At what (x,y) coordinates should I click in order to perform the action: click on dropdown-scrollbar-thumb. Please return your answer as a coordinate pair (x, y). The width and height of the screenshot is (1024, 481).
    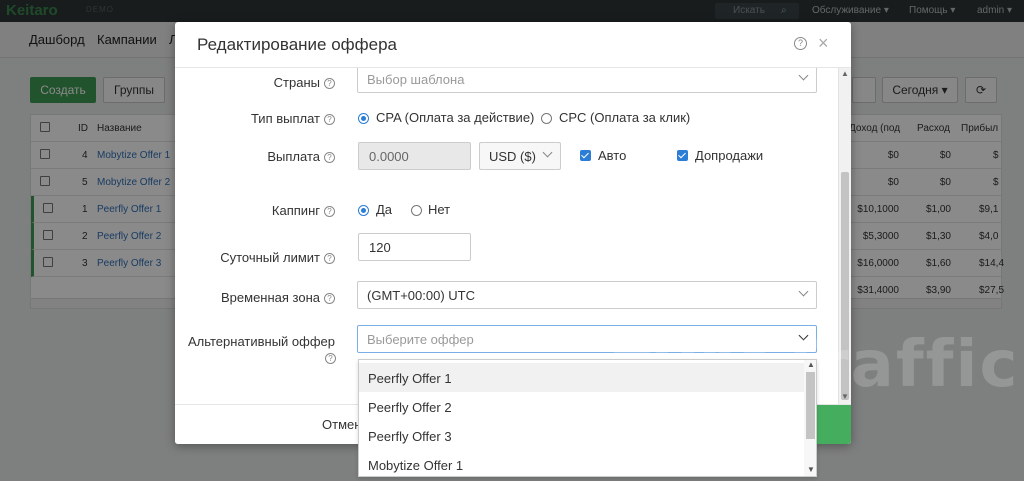
    Looking at the image, I should click on (810, 405).